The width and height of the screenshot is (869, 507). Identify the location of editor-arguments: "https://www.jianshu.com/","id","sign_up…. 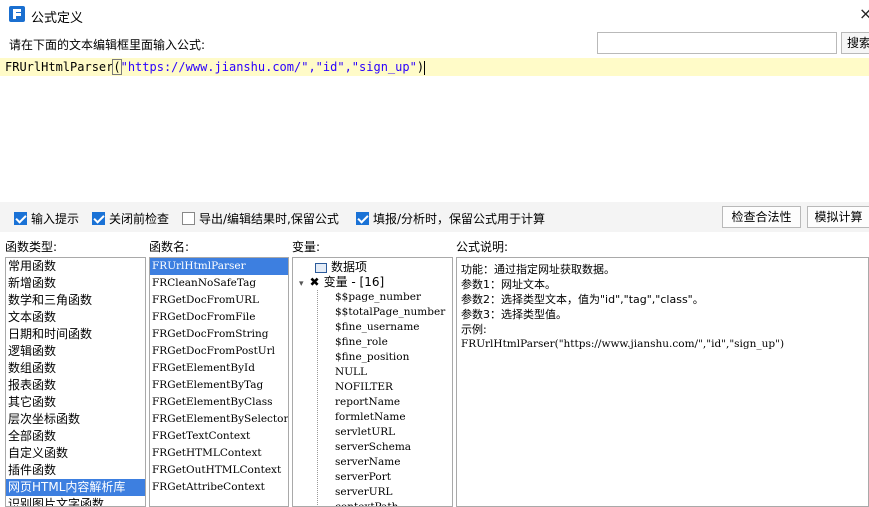
(268, 67).